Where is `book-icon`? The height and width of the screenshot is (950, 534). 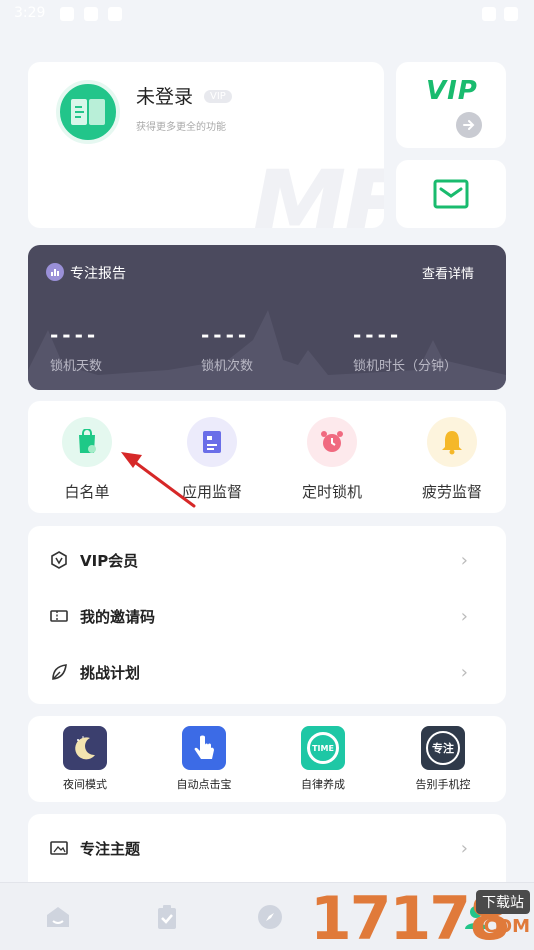 book-icon is located at coordinates (88, 112).